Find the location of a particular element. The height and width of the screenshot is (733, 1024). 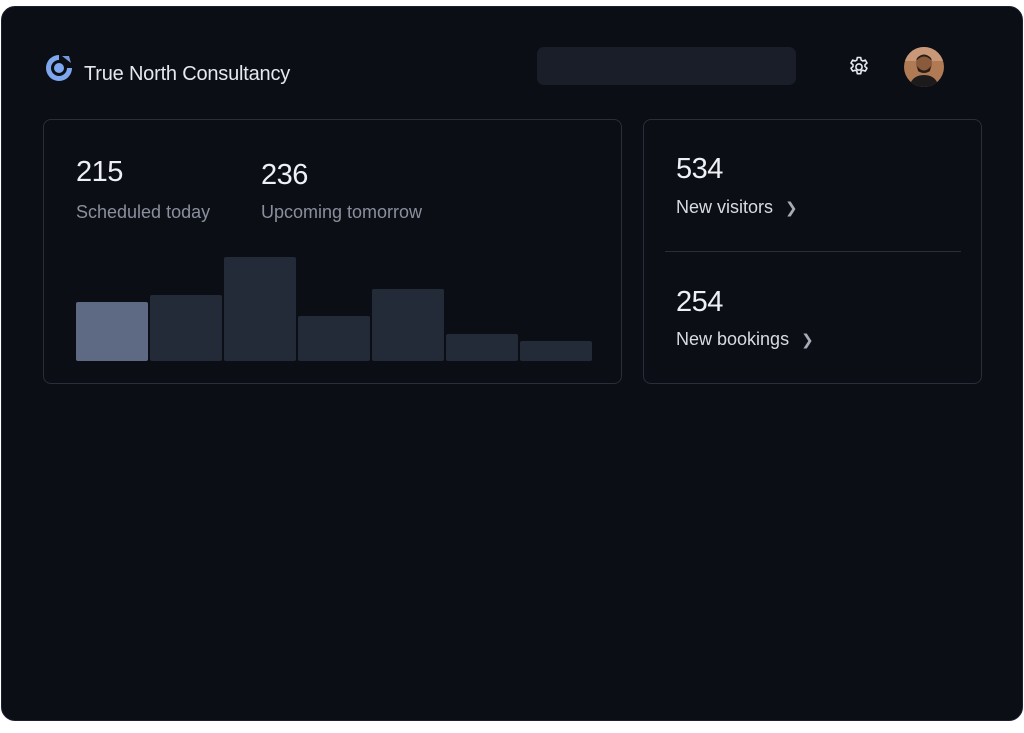

search-input is located at coordinates (666, 66).